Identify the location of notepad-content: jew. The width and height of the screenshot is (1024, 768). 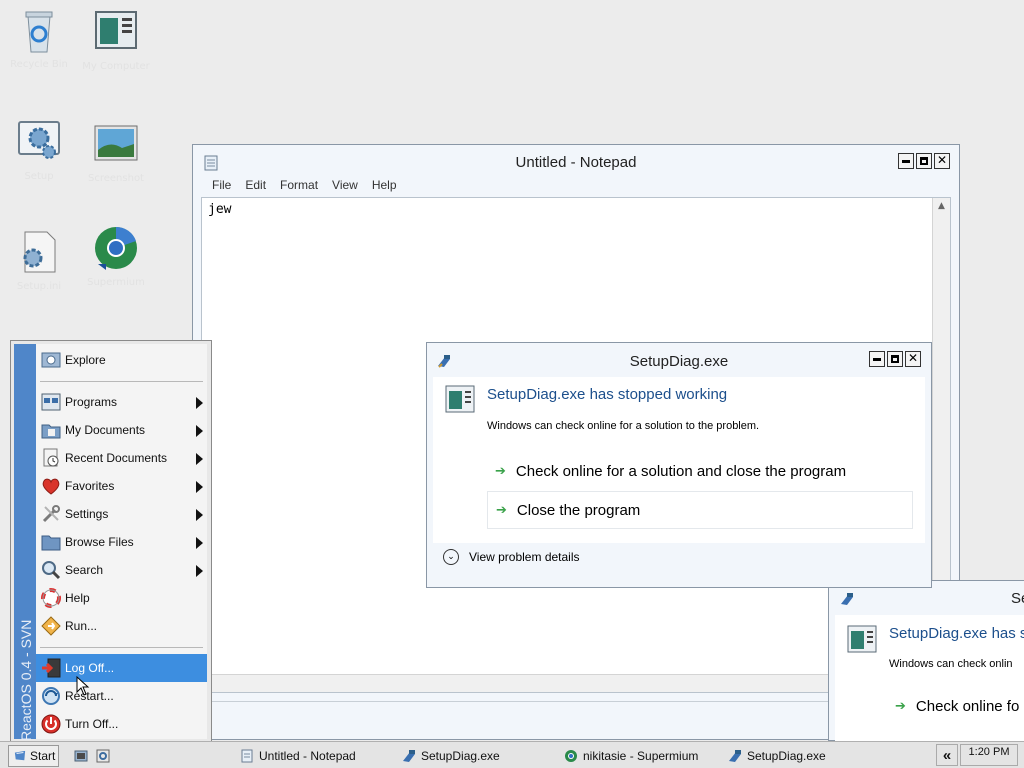
(220, 209).